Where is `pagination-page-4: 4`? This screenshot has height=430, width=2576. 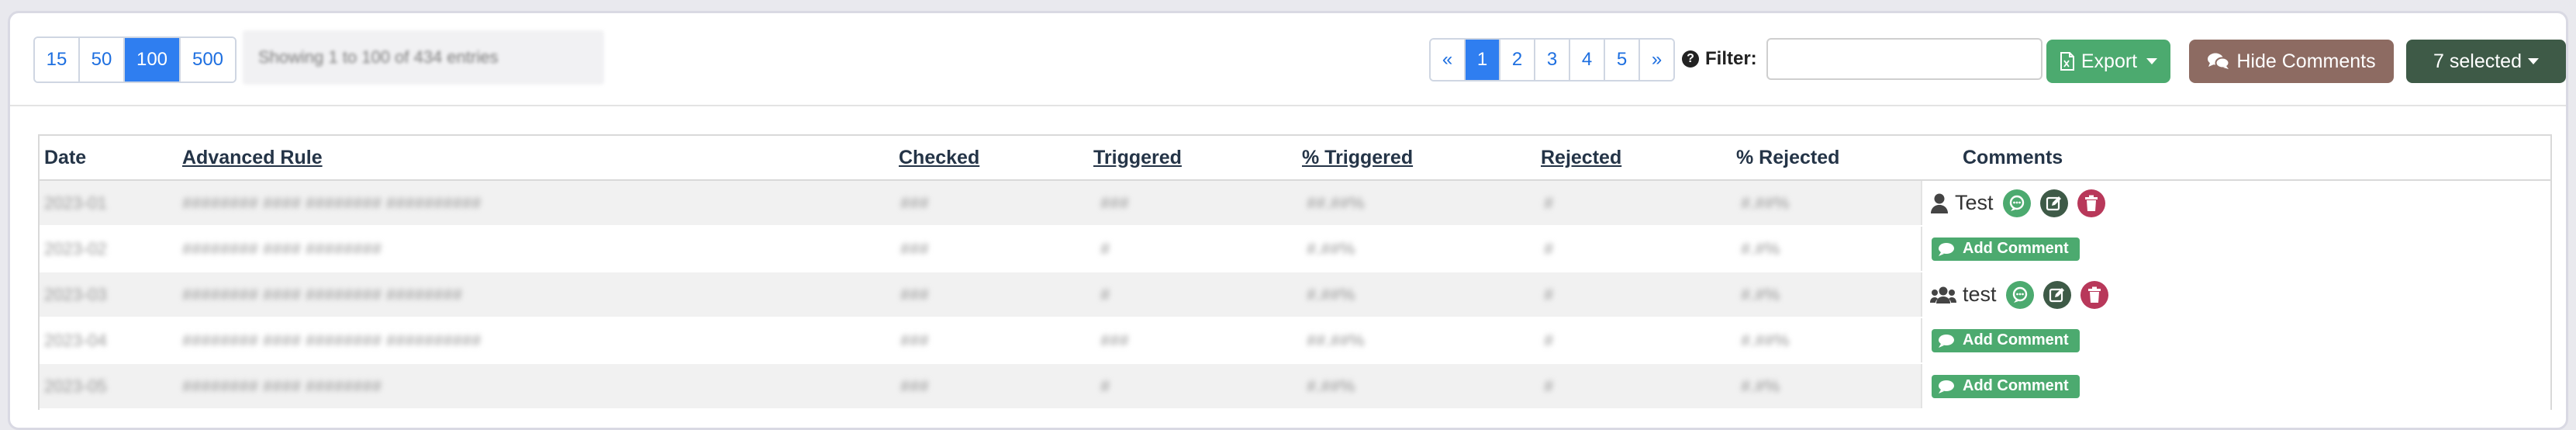 pagination-page-4: 4 is located at coordinates (1587, 60).